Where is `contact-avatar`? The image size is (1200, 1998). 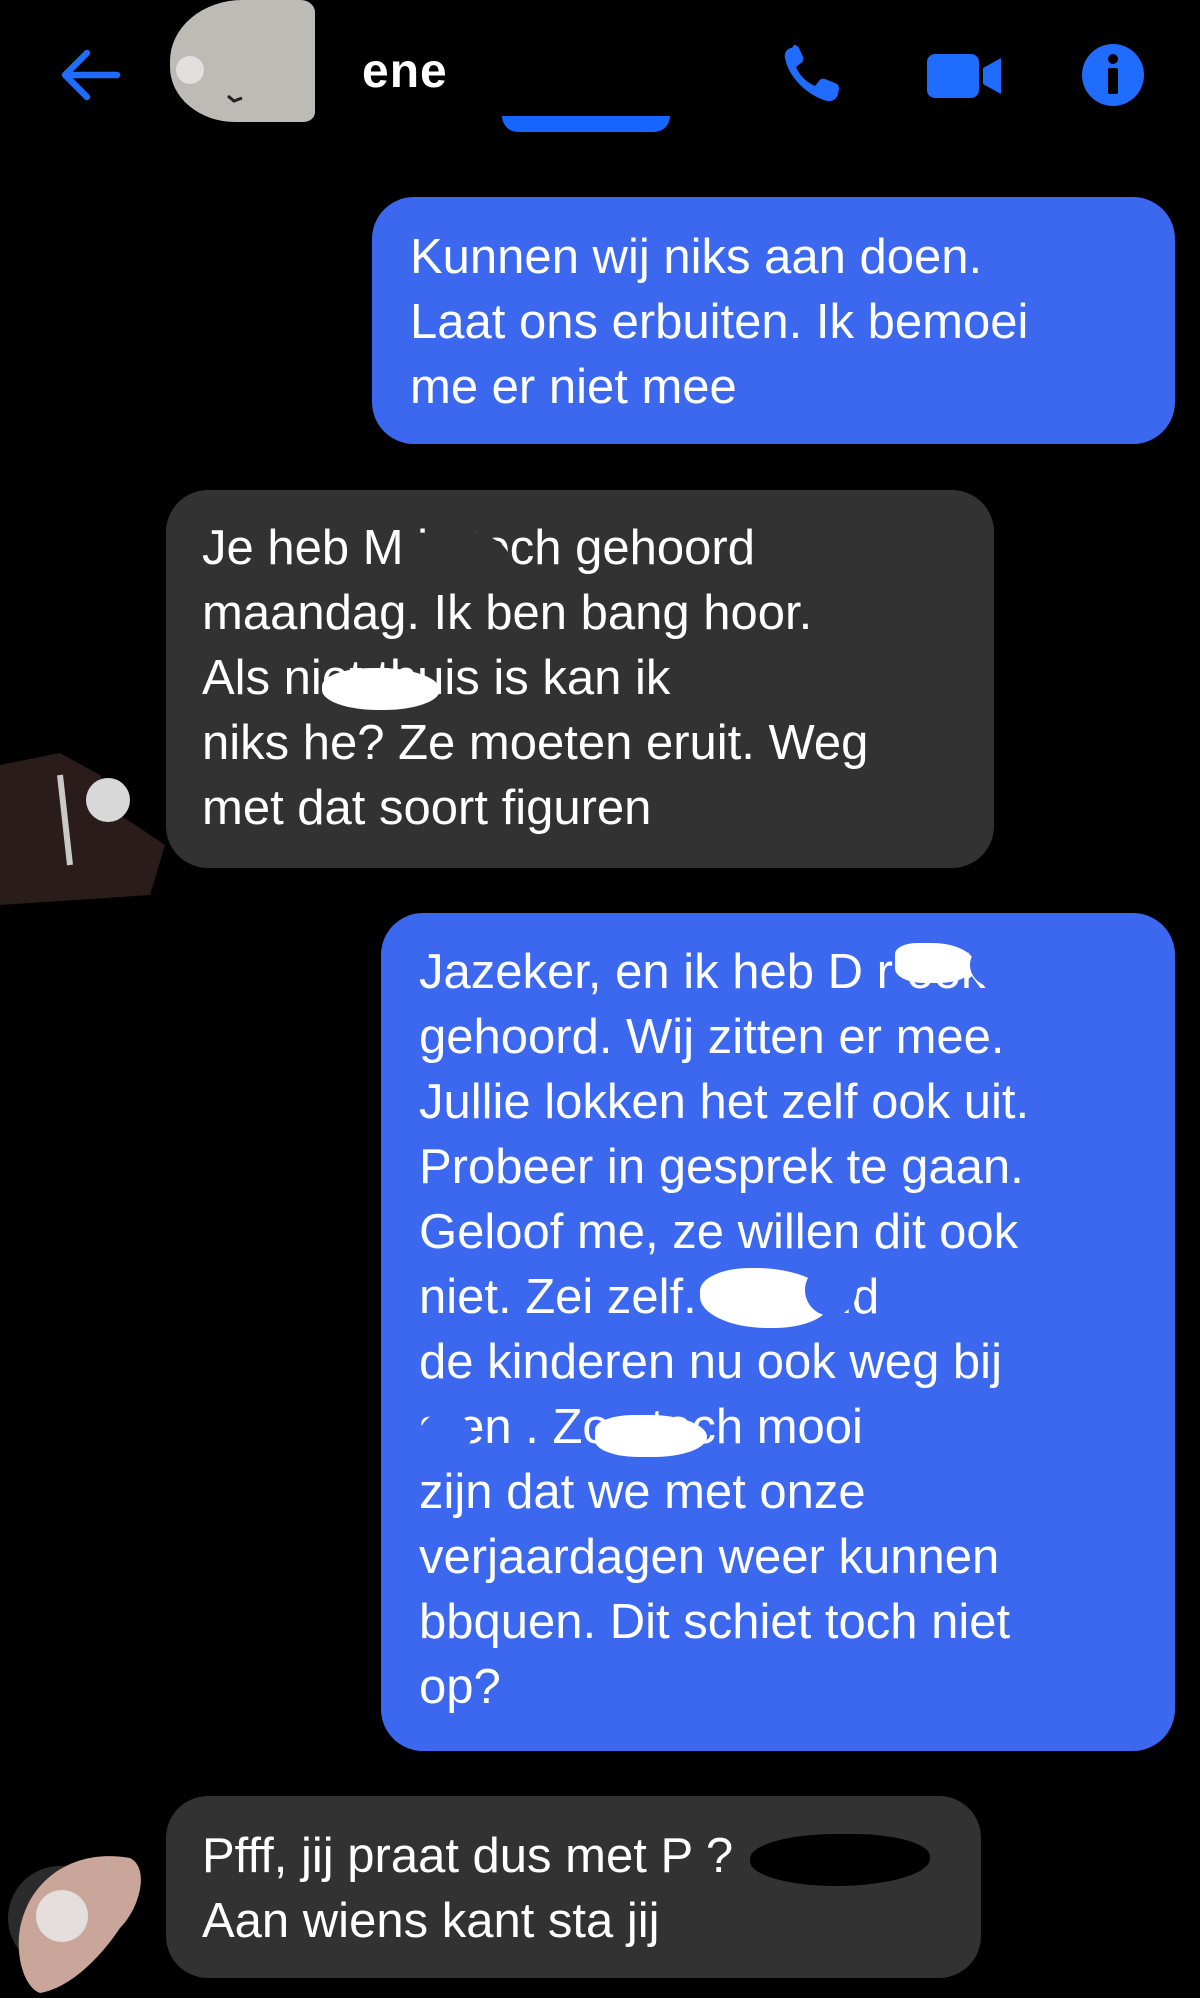
contact-avatar is located at coordinates (242, 61).